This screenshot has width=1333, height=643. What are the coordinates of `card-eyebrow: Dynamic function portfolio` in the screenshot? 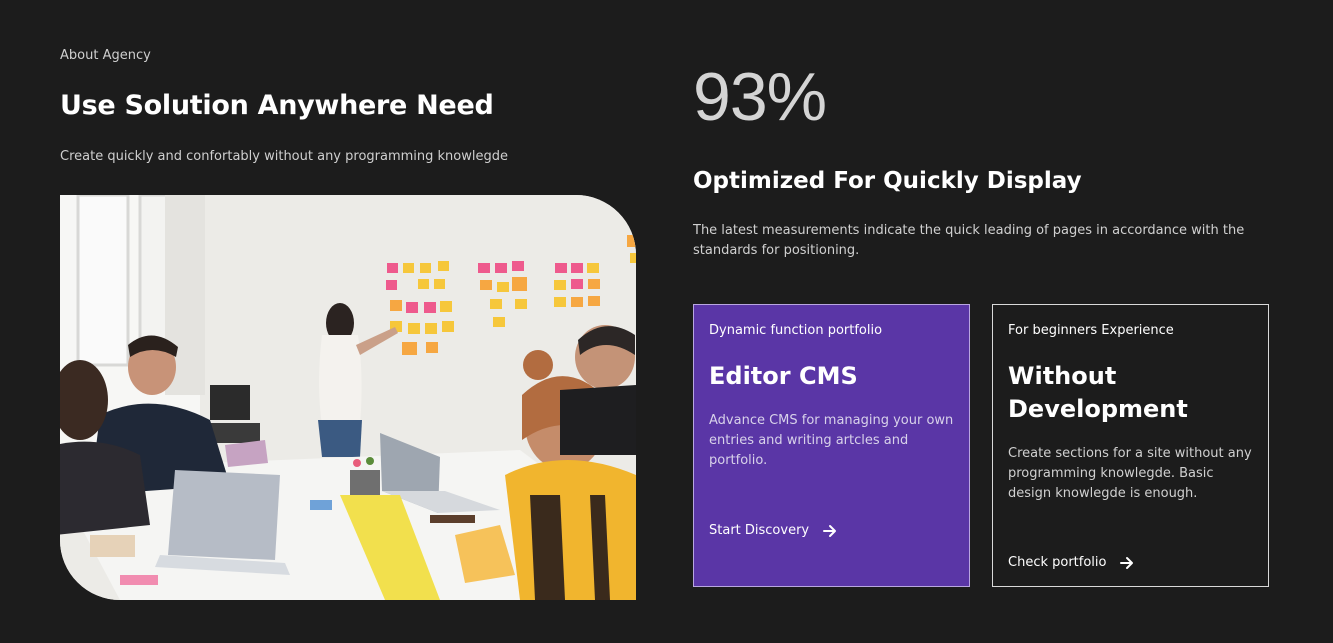 It's located at (796, 330).